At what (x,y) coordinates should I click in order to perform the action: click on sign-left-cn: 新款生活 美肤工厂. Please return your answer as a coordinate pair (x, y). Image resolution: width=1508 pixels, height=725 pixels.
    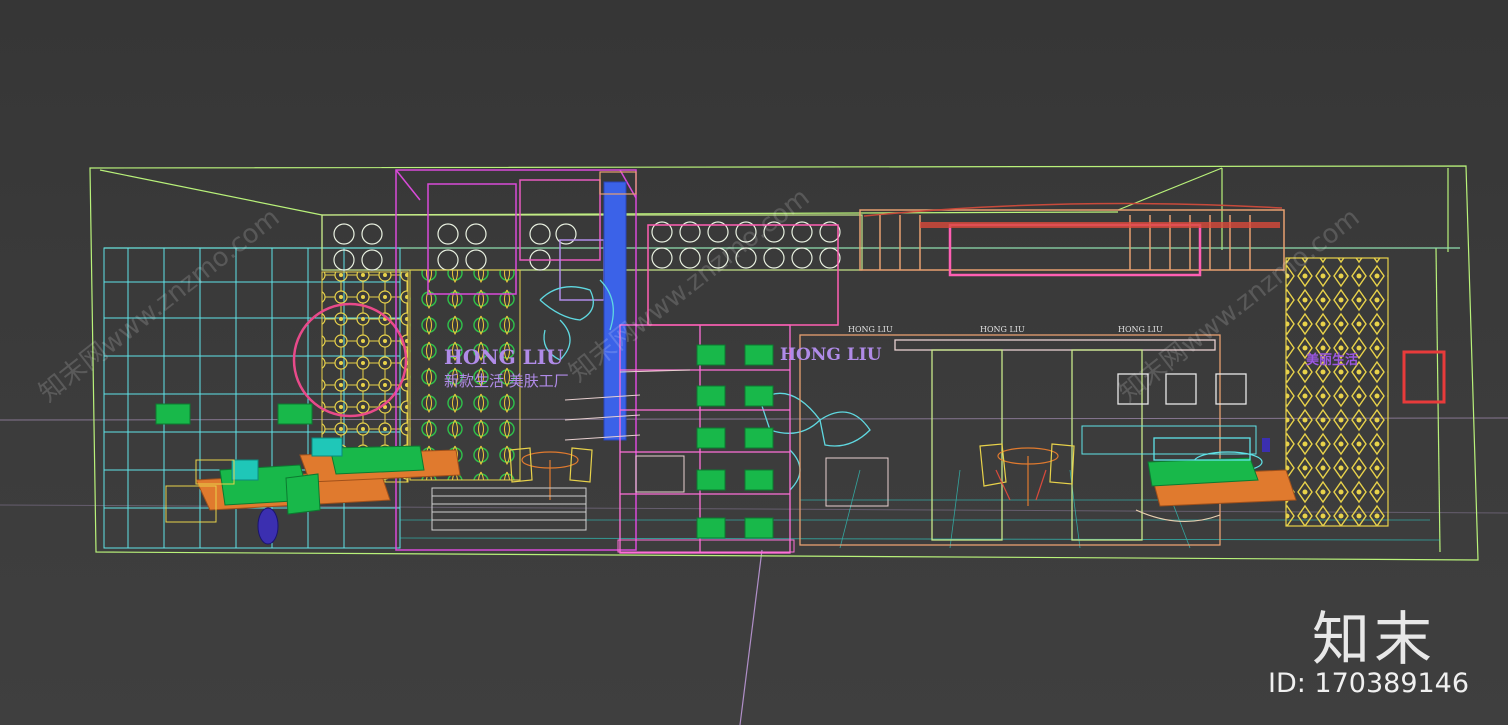
    Looking at the image, I should click on (506, 381).